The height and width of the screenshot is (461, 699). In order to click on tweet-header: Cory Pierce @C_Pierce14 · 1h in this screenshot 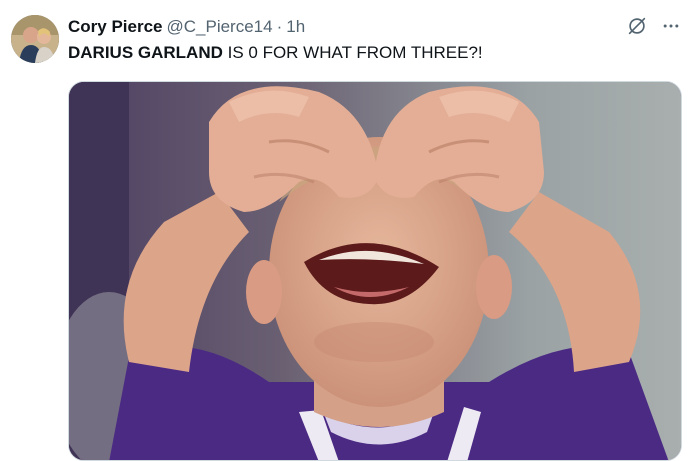, I will do `click(186, 27)`.